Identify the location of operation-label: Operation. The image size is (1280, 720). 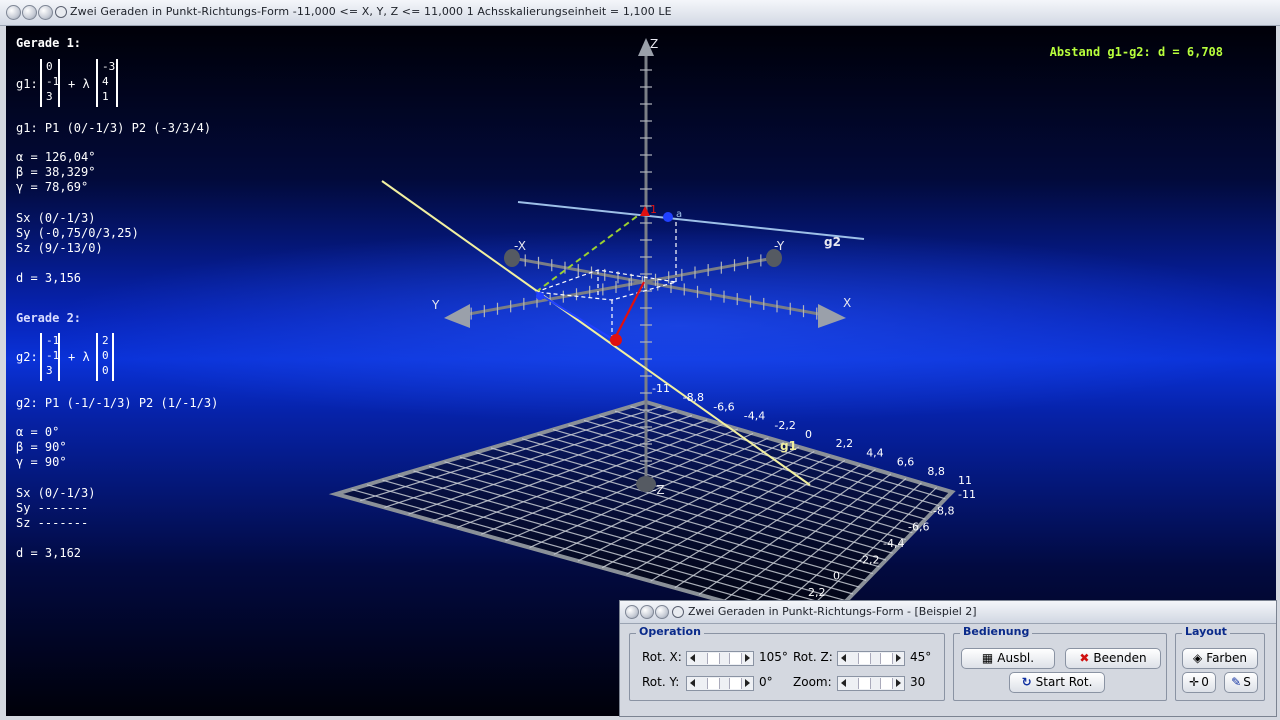
(670, 631).